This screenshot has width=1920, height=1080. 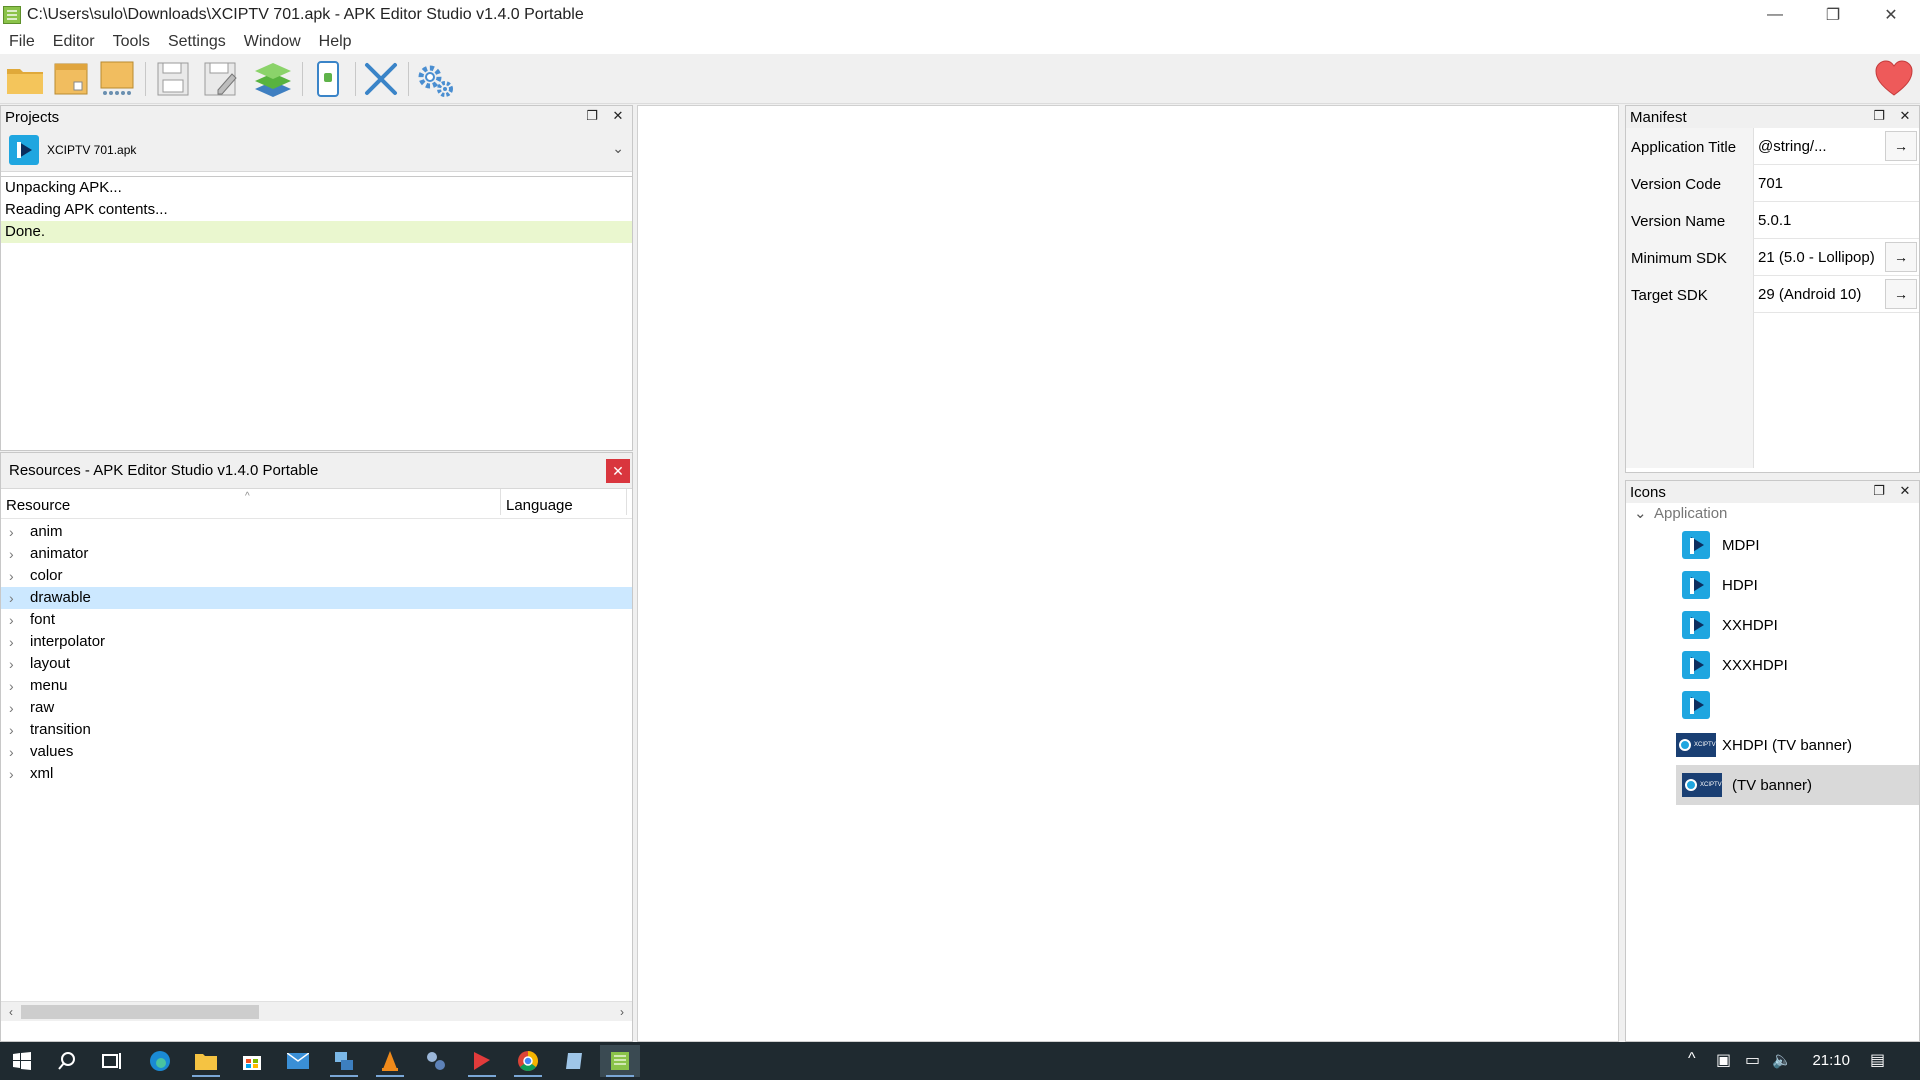 I want to click on sort-ascending-icon: ^, so click(x=247, y=496).